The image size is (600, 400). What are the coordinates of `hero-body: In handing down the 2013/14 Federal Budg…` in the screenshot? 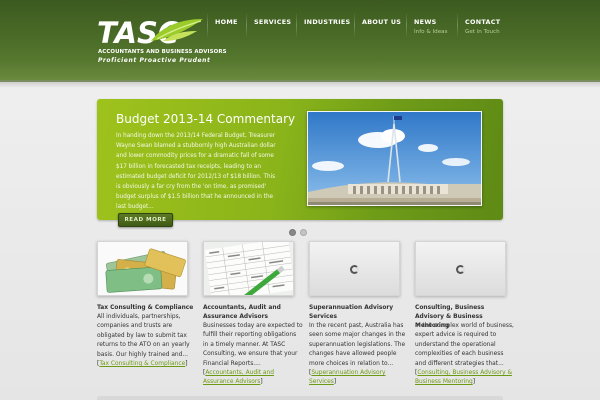 It's located at (196, 172).